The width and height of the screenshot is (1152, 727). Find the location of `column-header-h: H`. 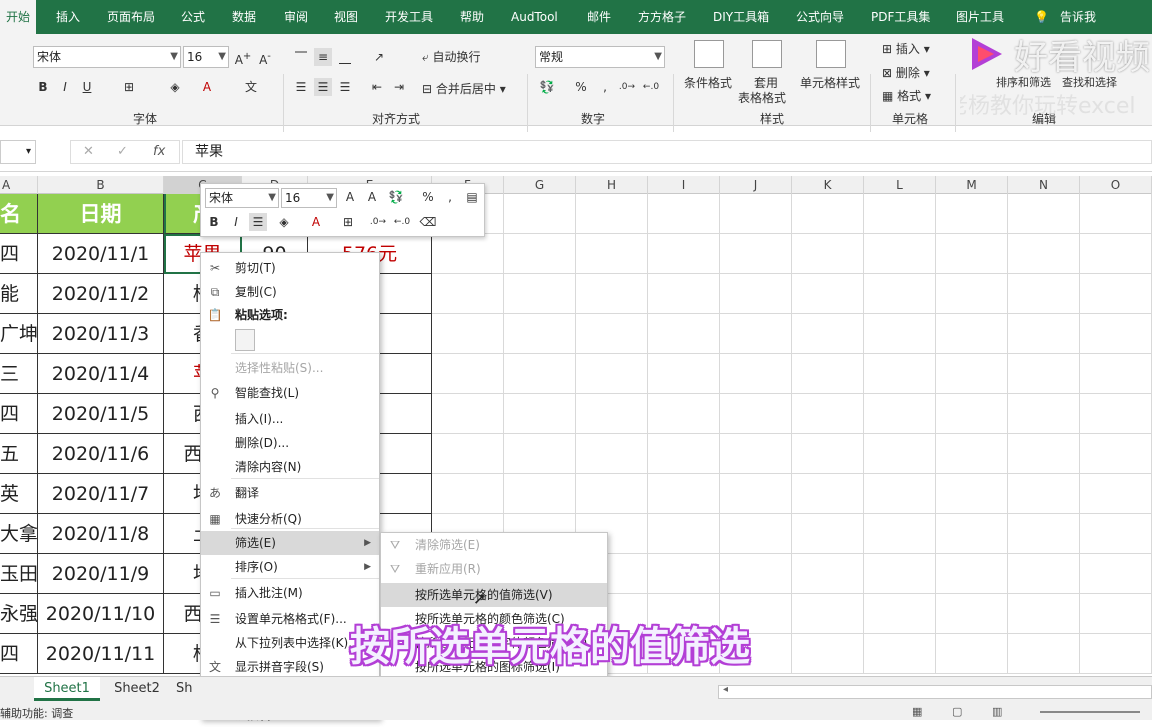

column-header-h: H is located at coordinates (612, 185).